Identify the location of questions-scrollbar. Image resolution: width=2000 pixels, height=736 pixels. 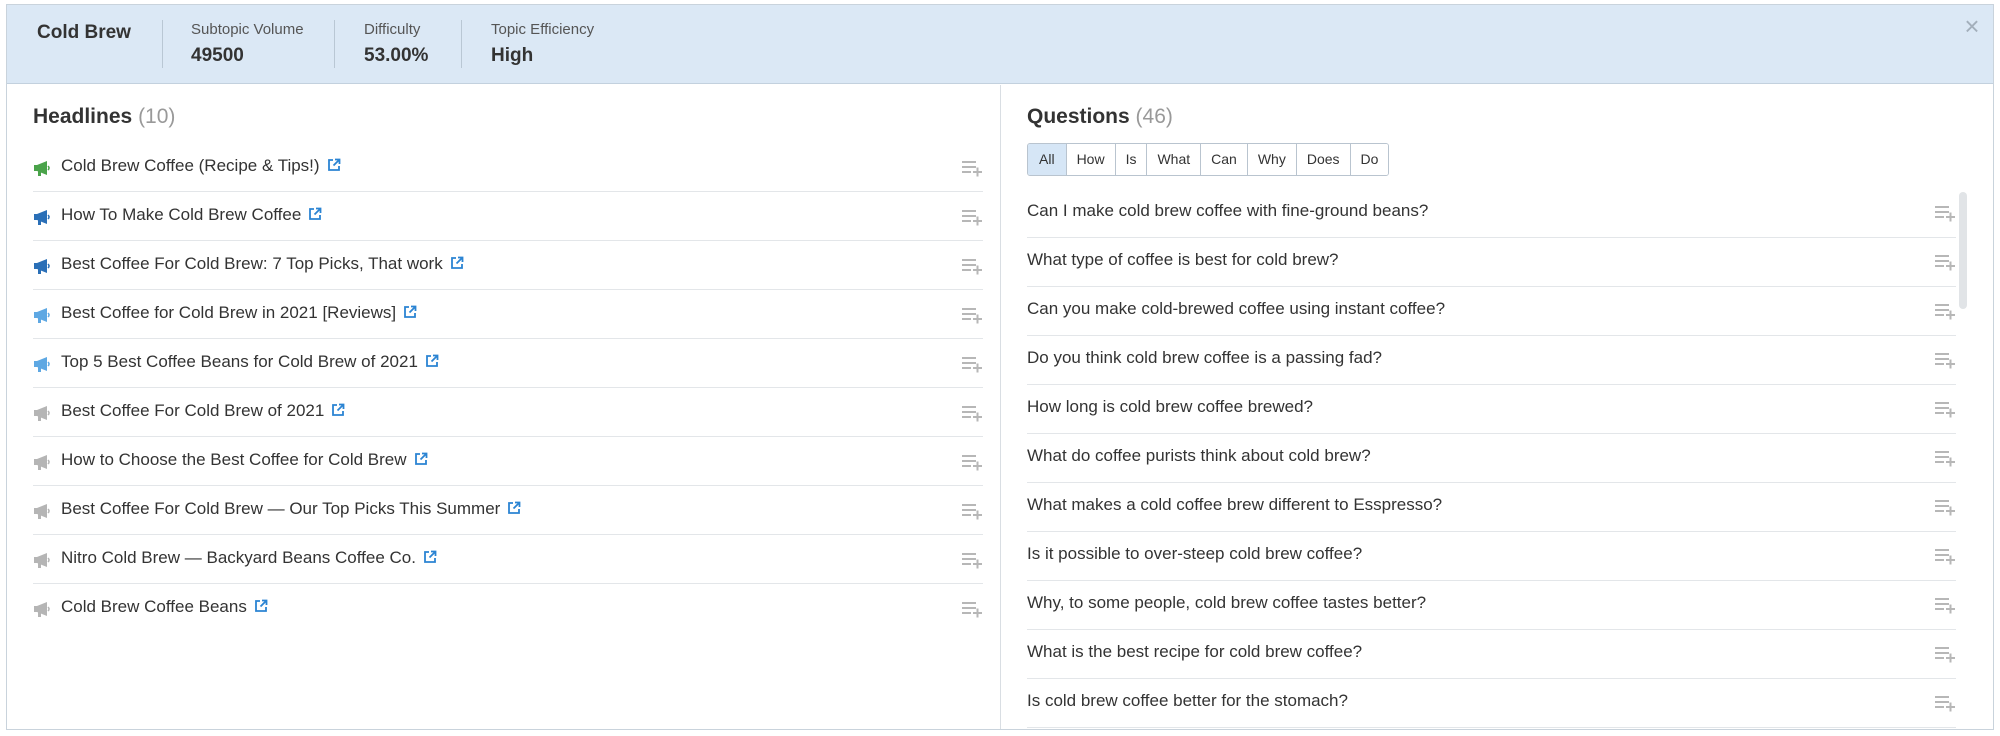
(1963, 387).